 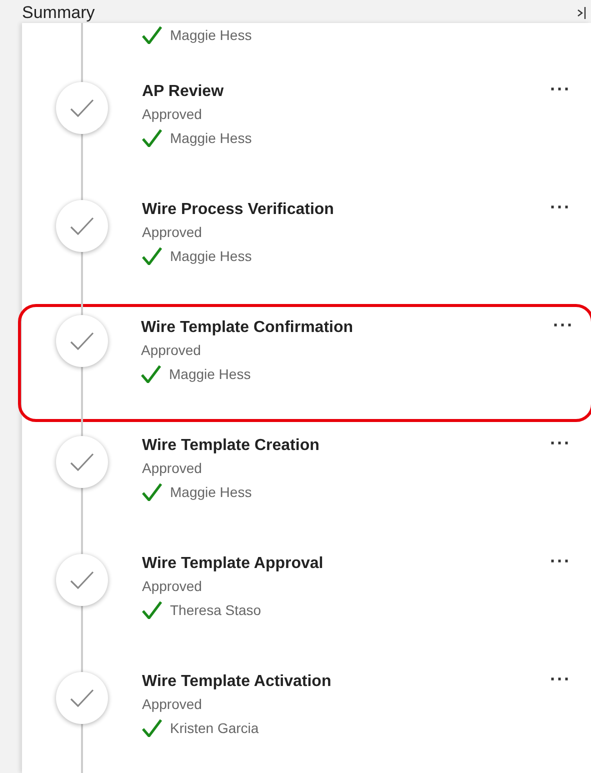 I want to click on step-title: Wire Process Verification, so click(x=238, y=210).